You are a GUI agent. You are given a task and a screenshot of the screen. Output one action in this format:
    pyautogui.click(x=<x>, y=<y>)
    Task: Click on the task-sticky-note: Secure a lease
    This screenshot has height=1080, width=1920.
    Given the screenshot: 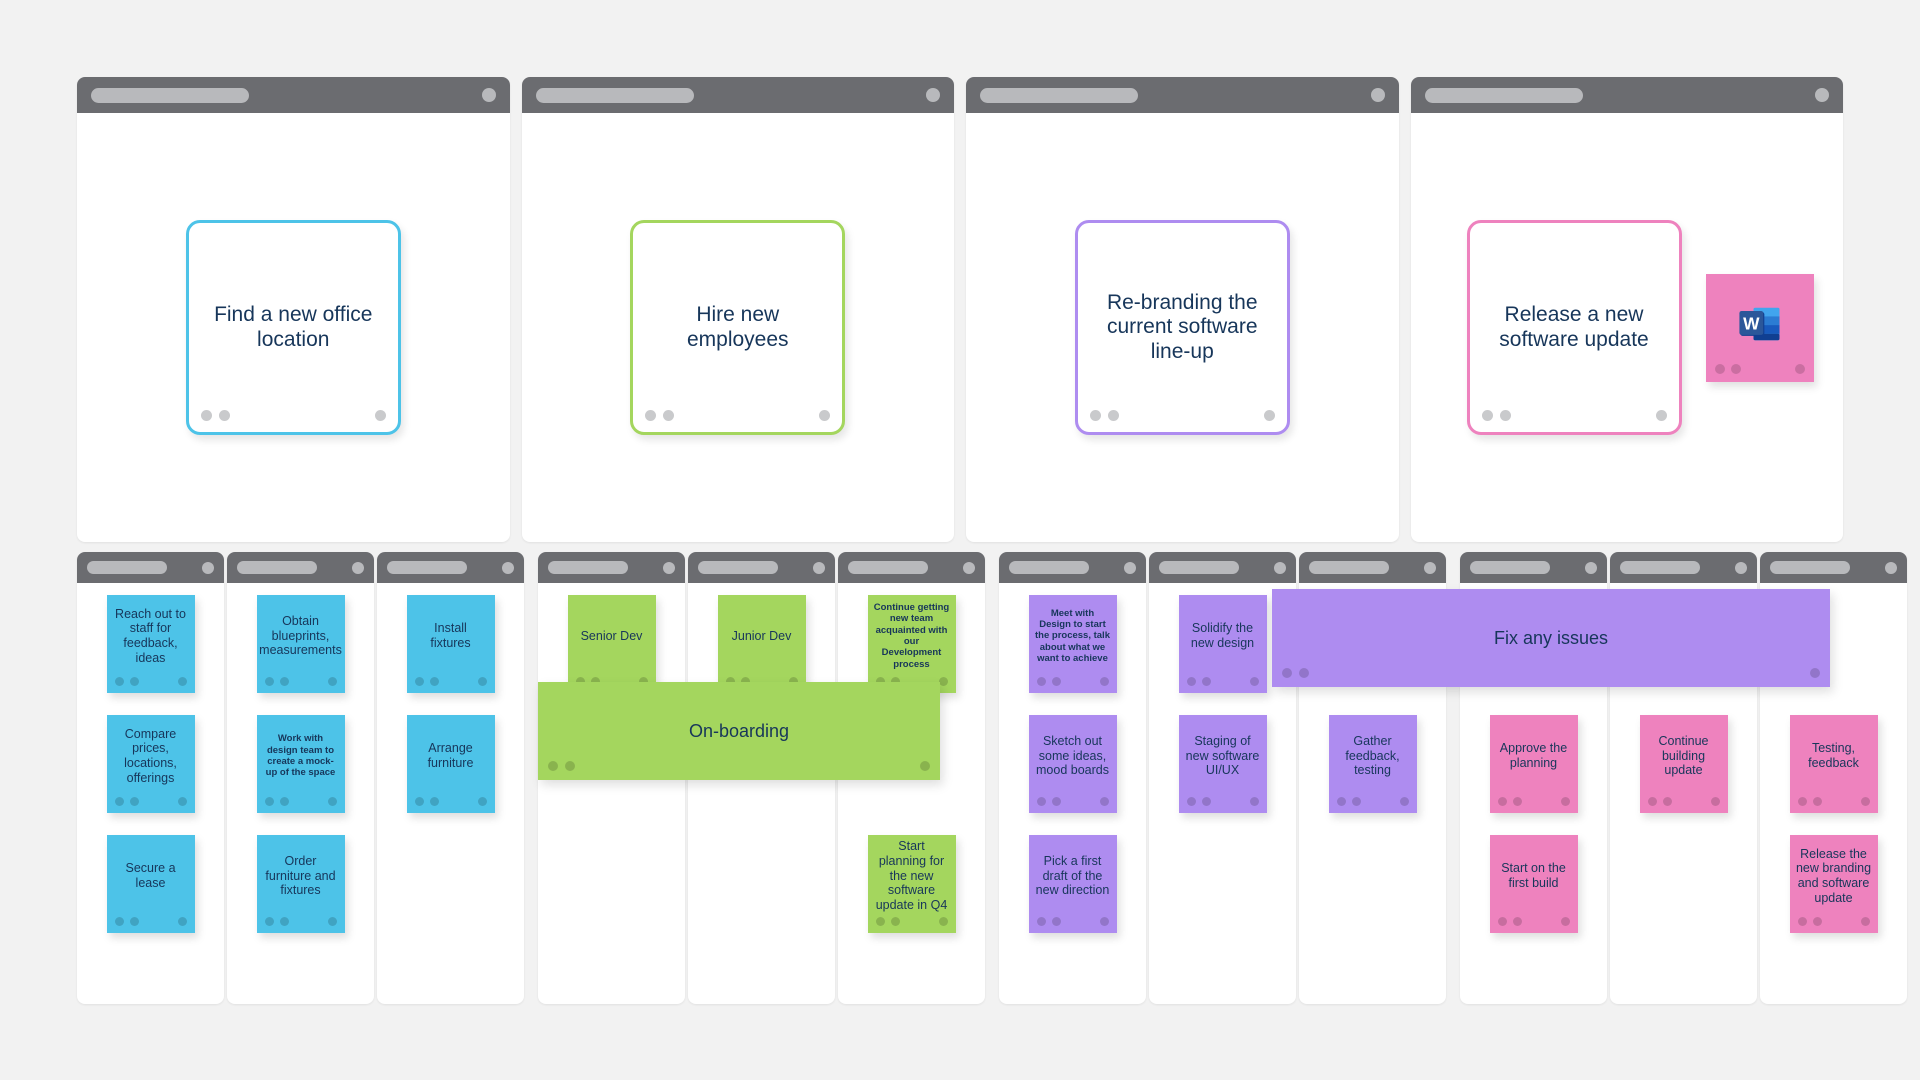 What is the action you would take?
    pyautogui.click(x=150, y=884)
    